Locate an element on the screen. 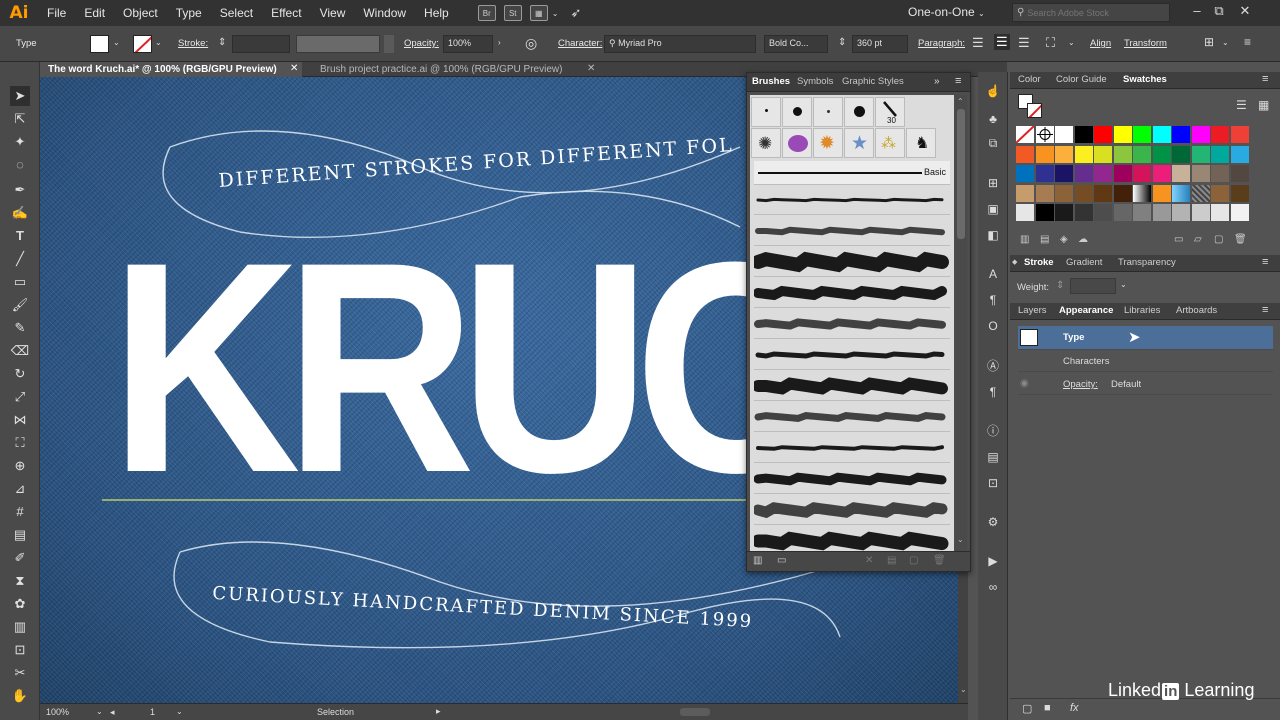 The height and width of the screenshot is (720, 1280). paintbrush-tool-icon: 🖌 is located at coordinates (20, 305).